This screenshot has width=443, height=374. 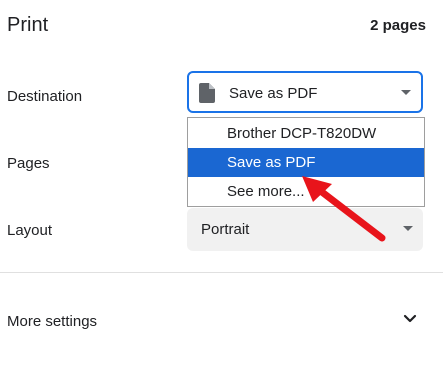 What do you see at coordinates (52, 321) in the screenshot?
I see `more-settings-label: More settings` at bounding box center [52, 321].